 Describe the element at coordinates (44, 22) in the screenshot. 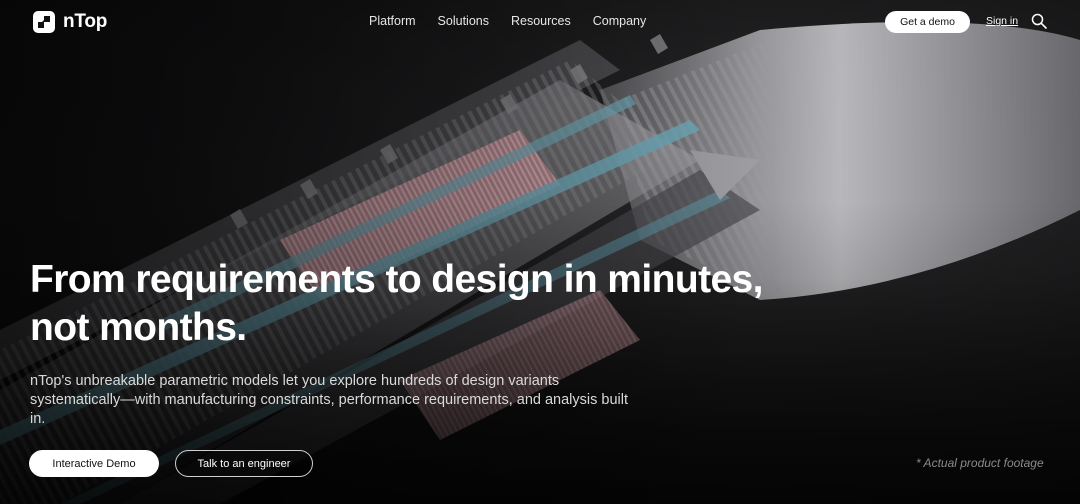

I see `ntop-logo-icon` at that location.